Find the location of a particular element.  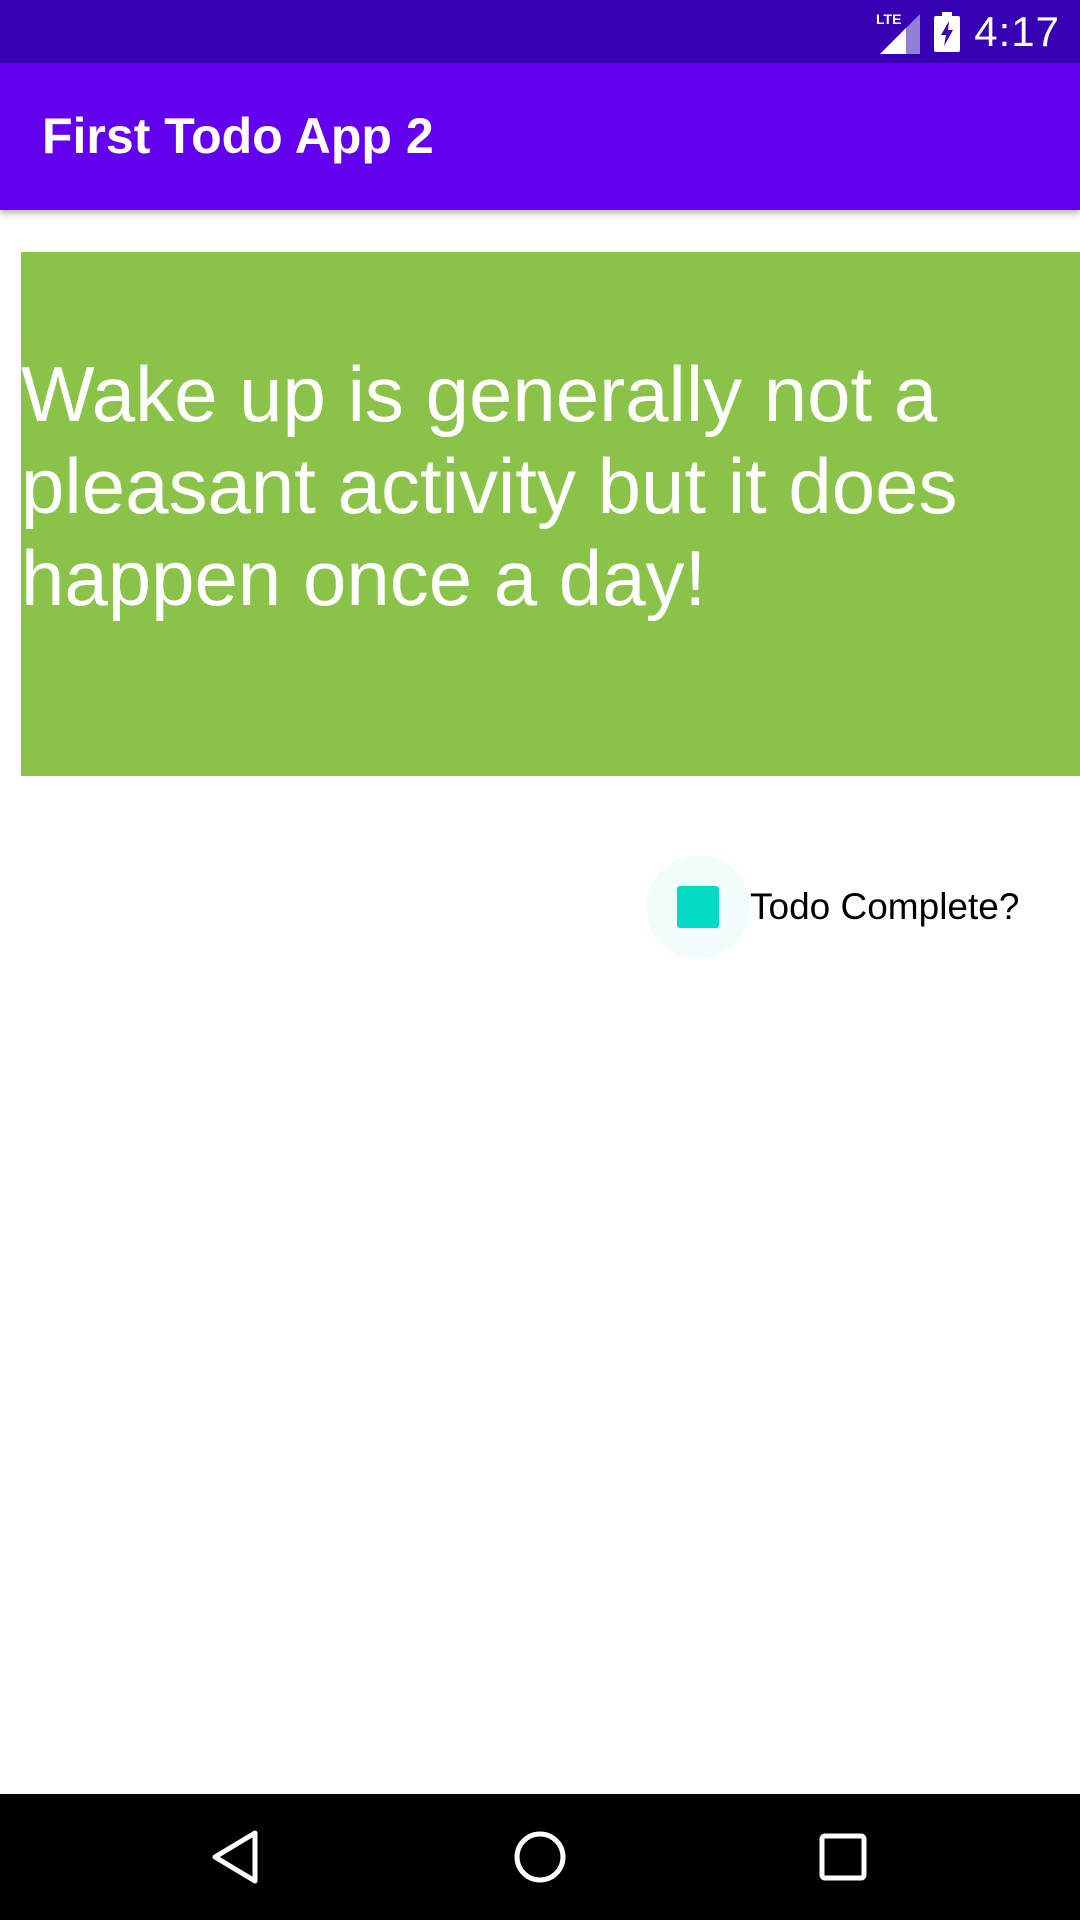

back-button is located at coordinates (235, 1857).